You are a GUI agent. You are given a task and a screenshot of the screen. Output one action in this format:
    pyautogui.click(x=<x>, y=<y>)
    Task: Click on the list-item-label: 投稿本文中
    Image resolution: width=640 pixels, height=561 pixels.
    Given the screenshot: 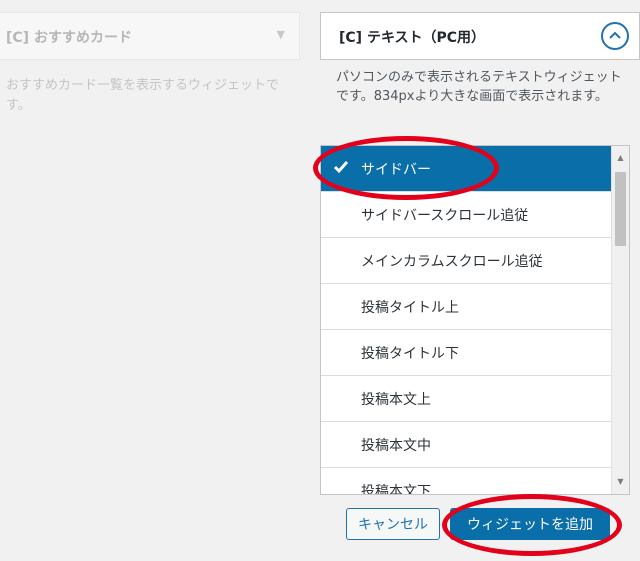 What is the action you would take?
    pyautogui.click(x=396, y=445)
    